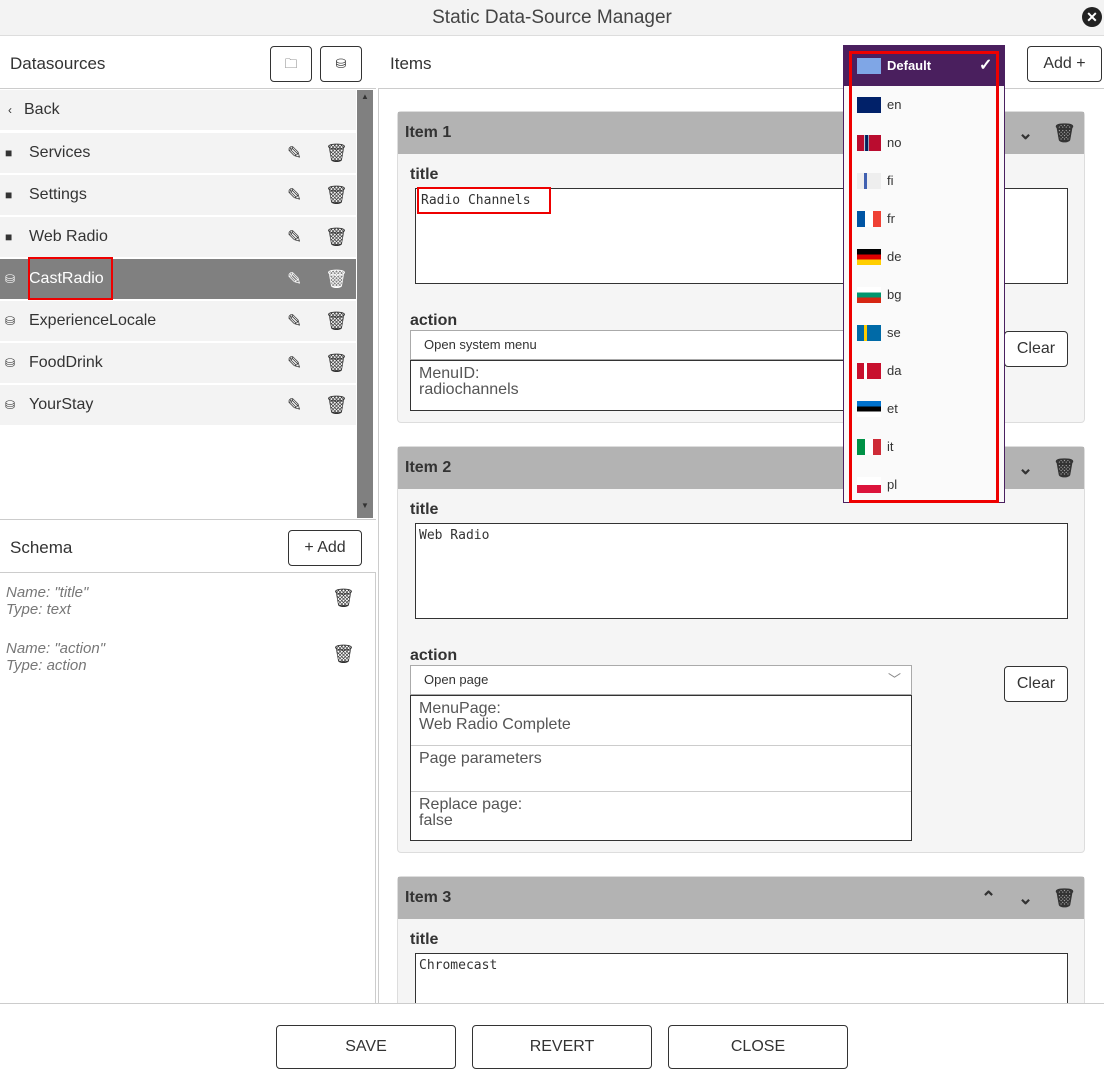 This screenshot has height=1076, width=1104. I want to click on flag-de-icon, so click(869, 257).